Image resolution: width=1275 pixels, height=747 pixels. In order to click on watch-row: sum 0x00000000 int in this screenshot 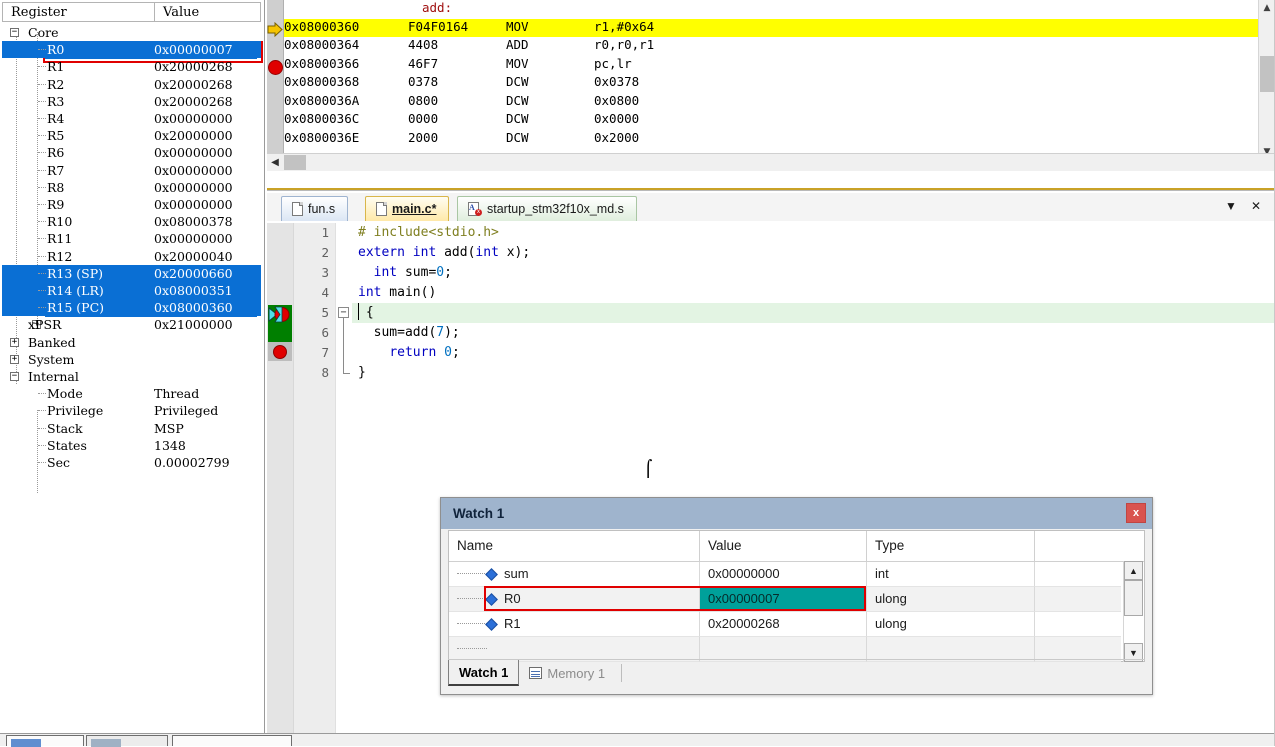, I will do `click(796, 574)`.